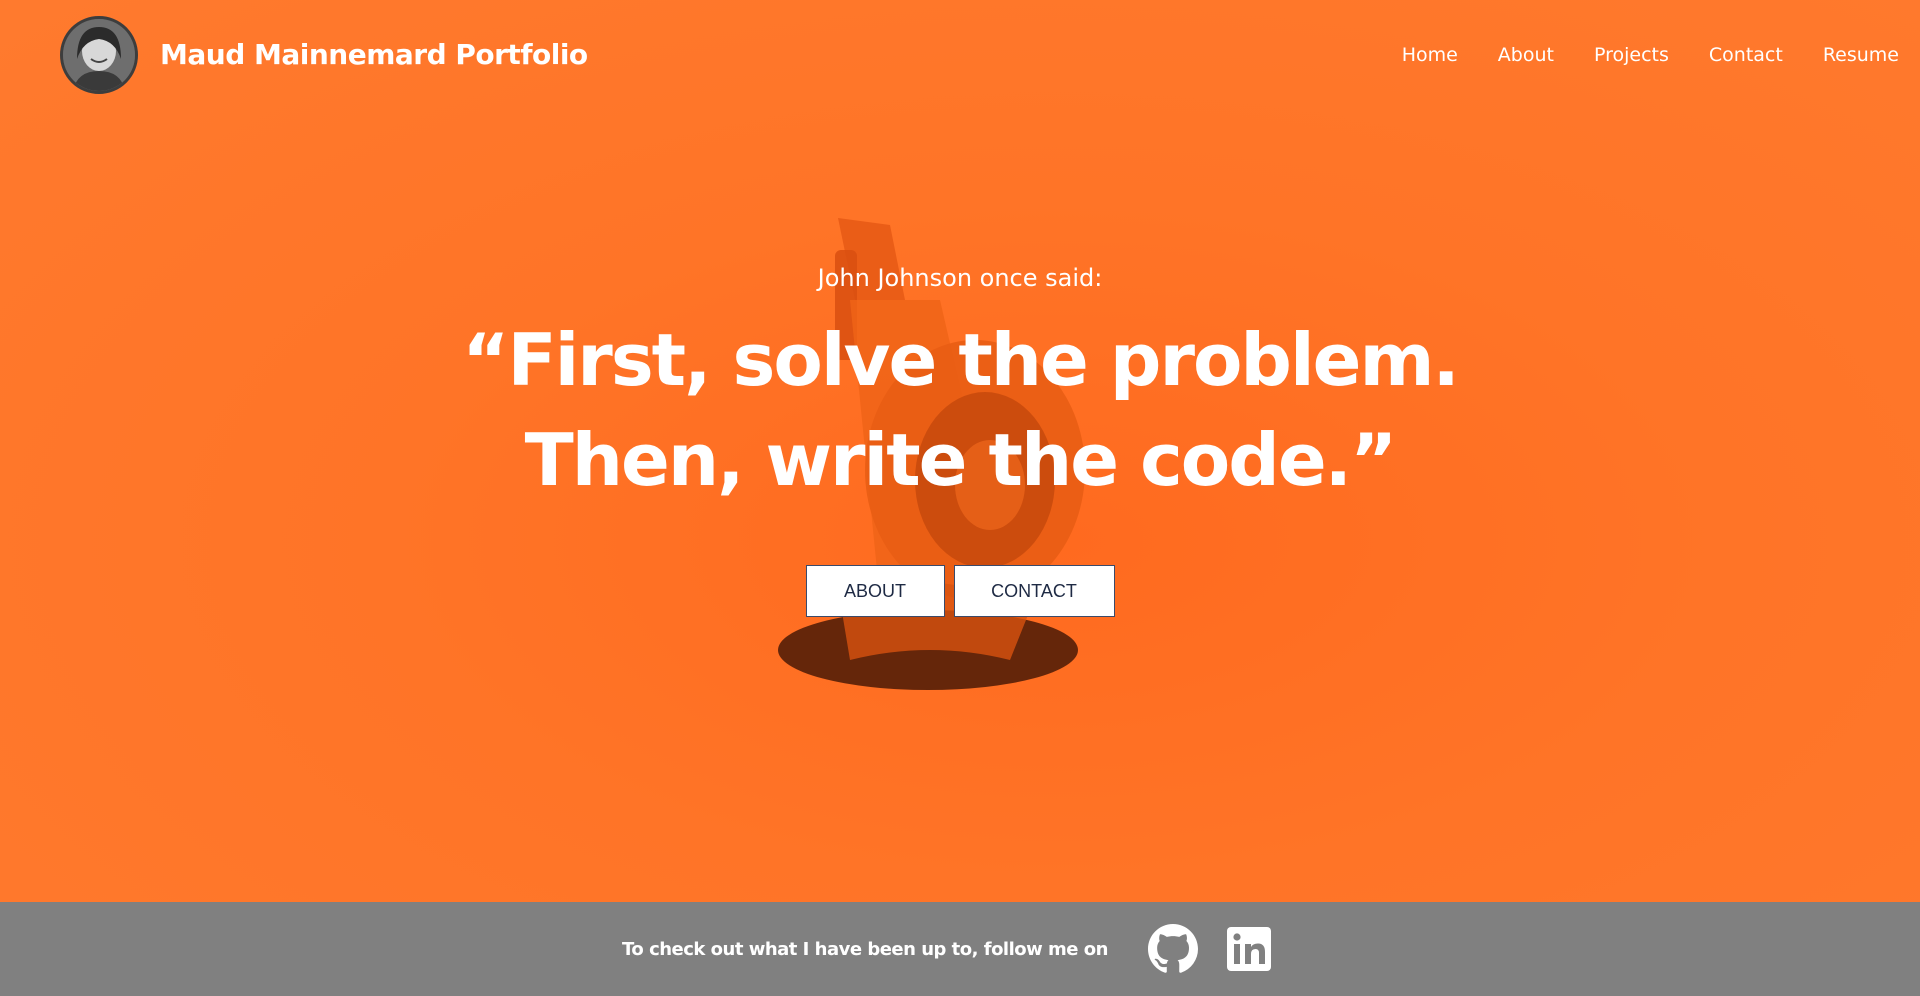 The image size is (1920, 996). Describe the element at coordinates (961, 460) in the screenshot. I see `quote-line-2: Then, write the code.”` at that location.